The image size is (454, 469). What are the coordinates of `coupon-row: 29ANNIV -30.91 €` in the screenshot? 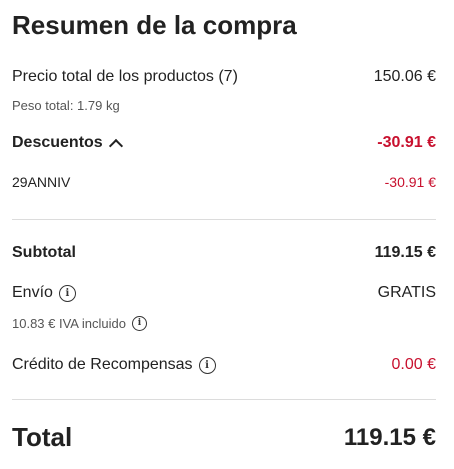 It's located at (224, 182).